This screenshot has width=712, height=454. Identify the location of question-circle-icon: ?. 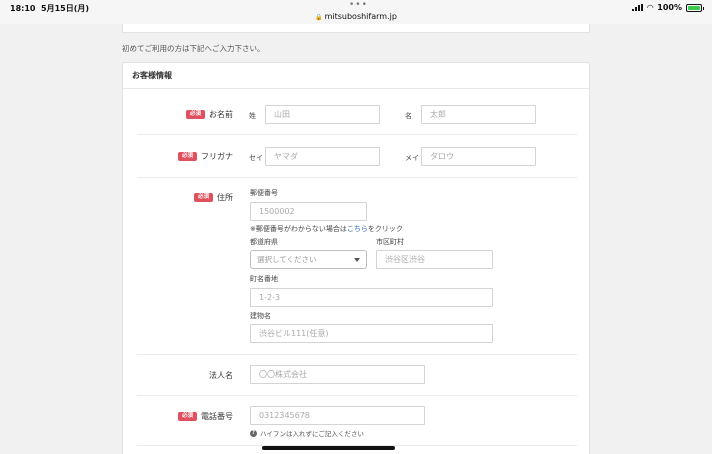
(253, 433).